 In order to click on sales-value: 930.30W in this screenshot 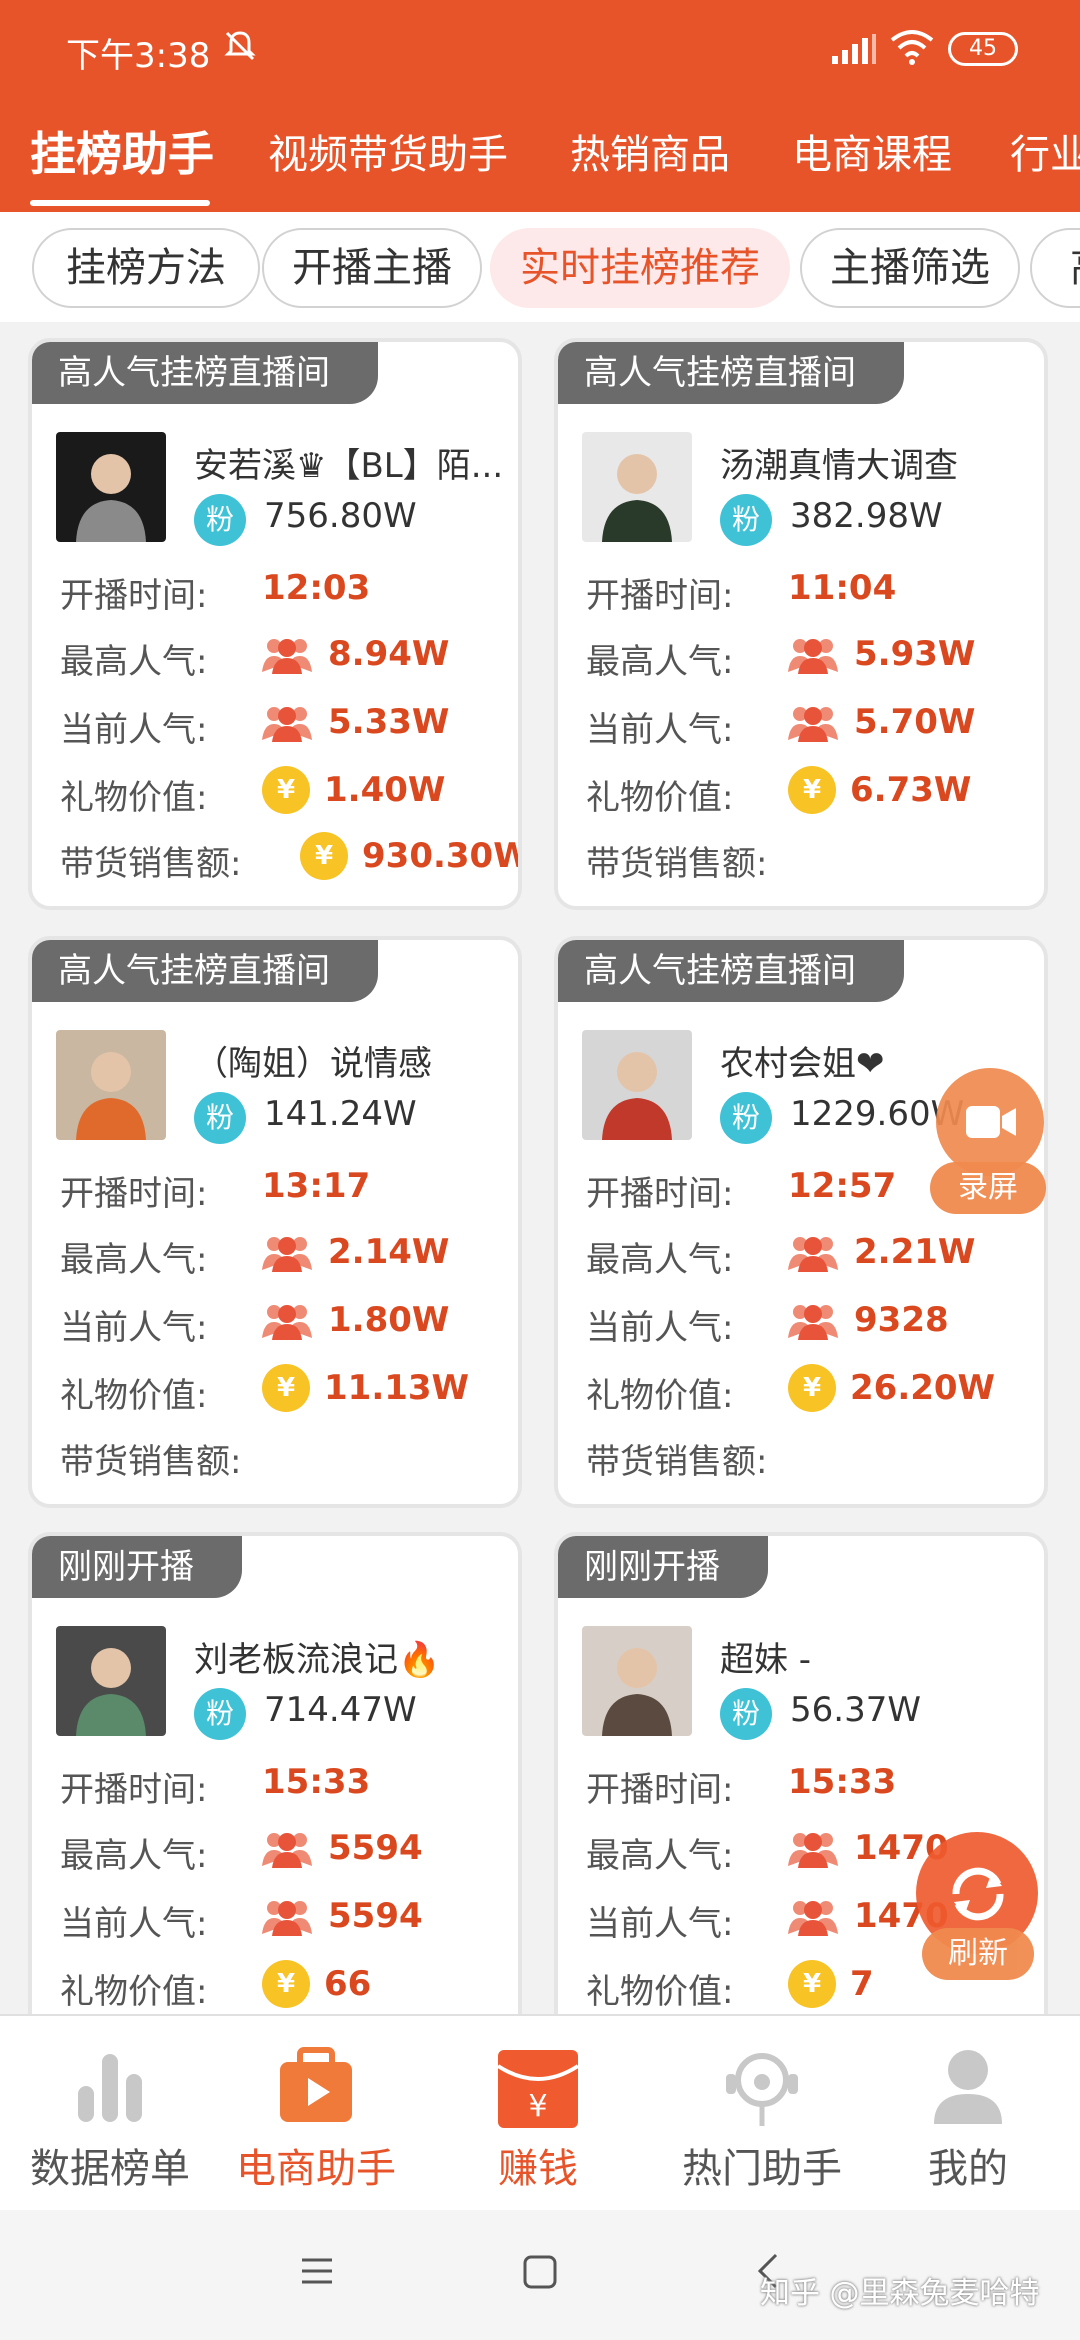, I will do `click(442, 856)`.